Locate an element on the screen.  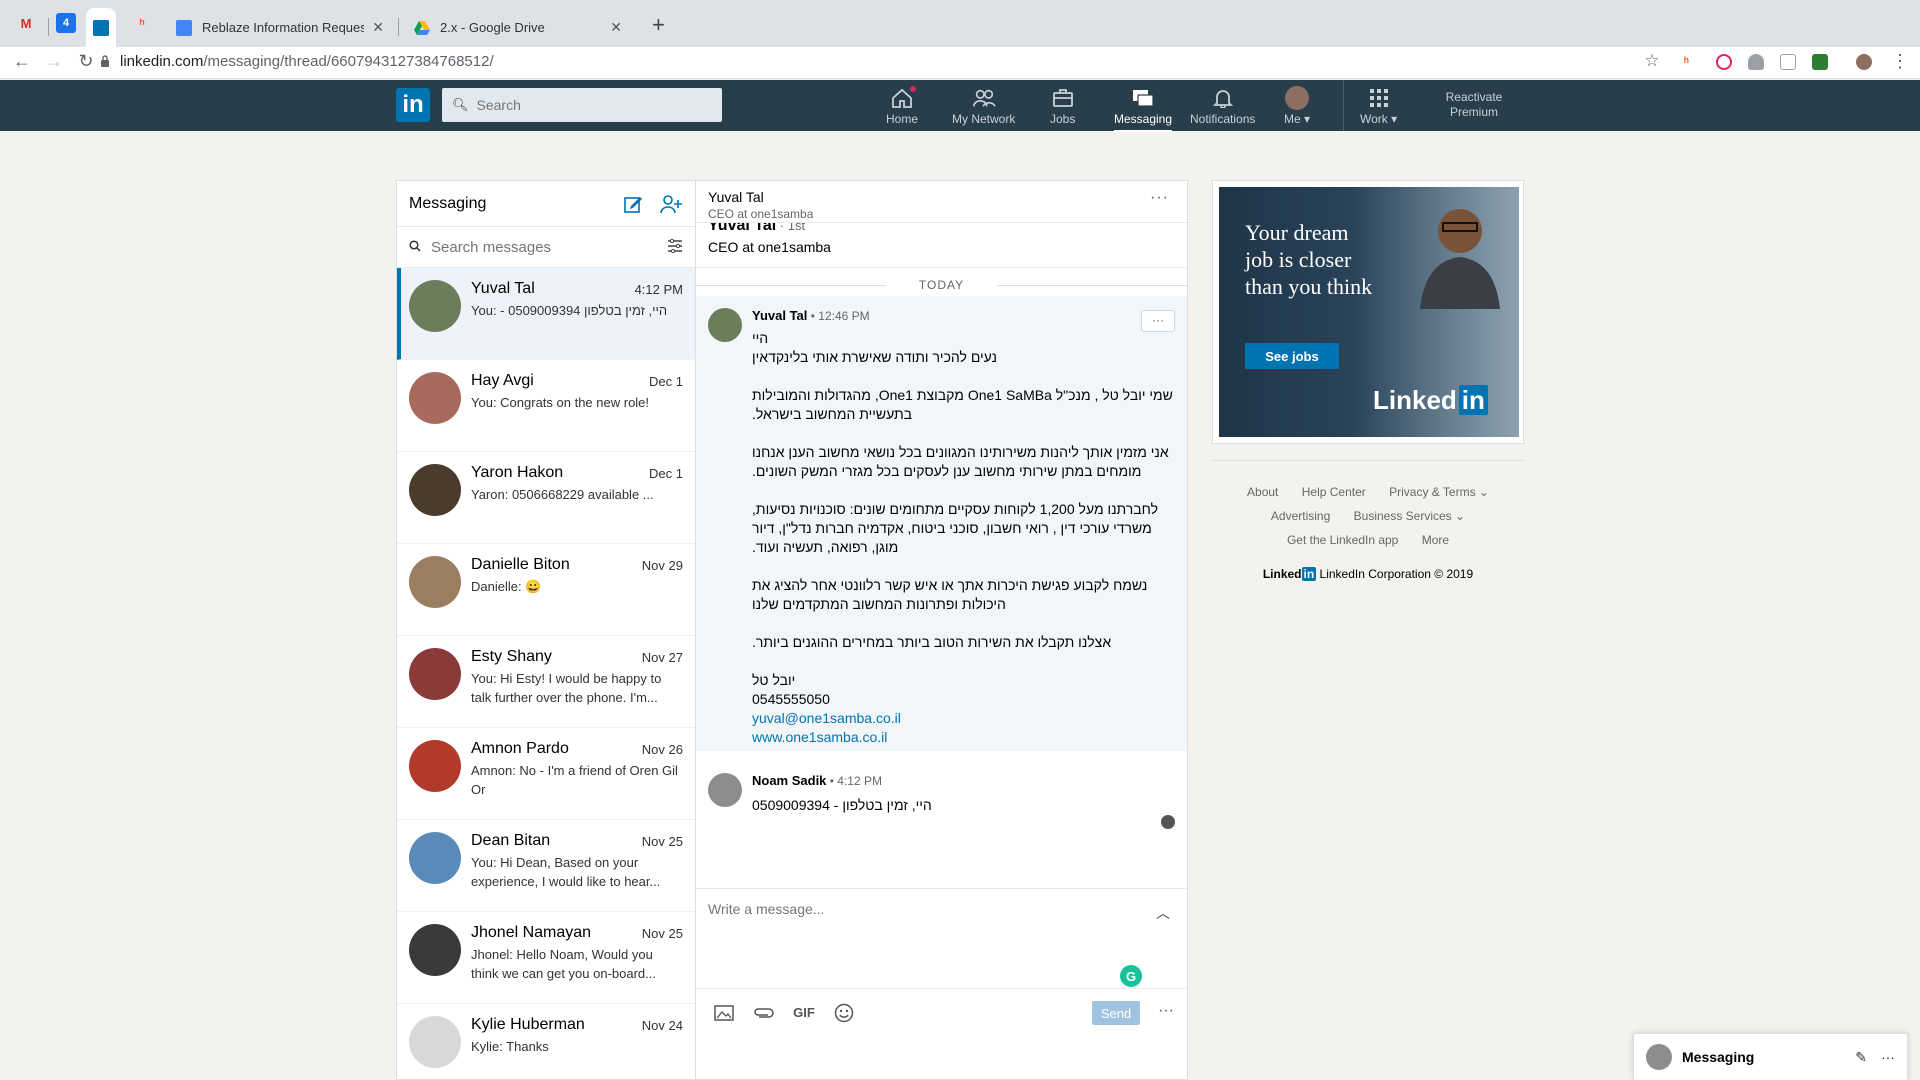
notification-dot is located at coordinates (913, 89).